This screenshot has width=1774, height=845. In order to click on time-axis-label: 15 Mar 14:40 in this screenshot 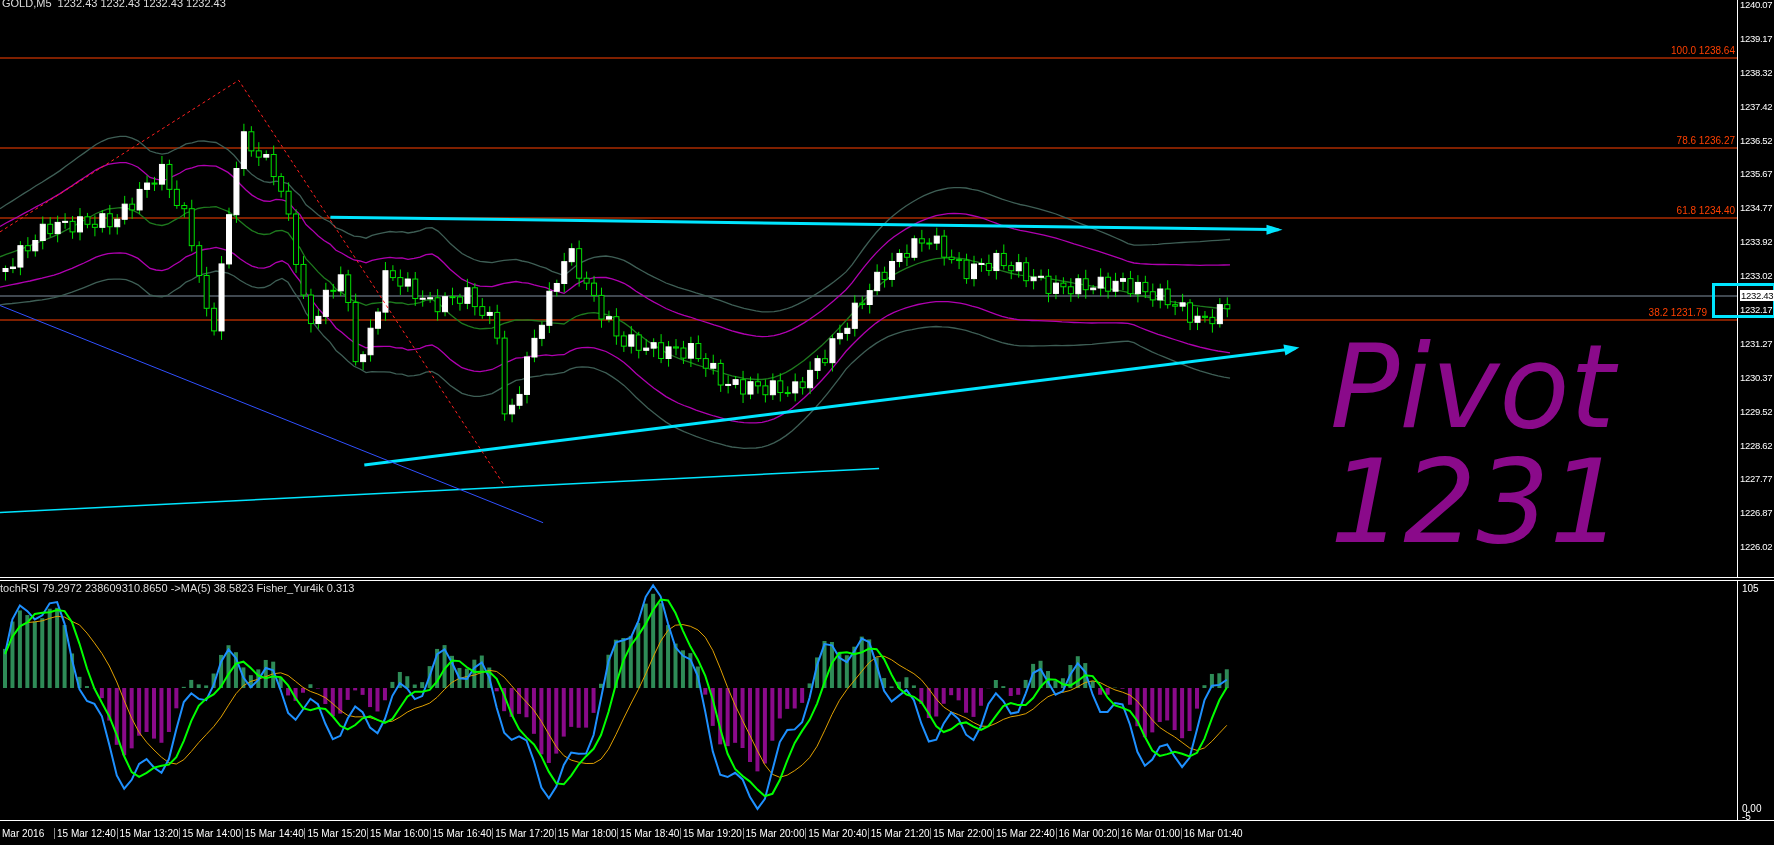, I will do `click(273, 833)`.